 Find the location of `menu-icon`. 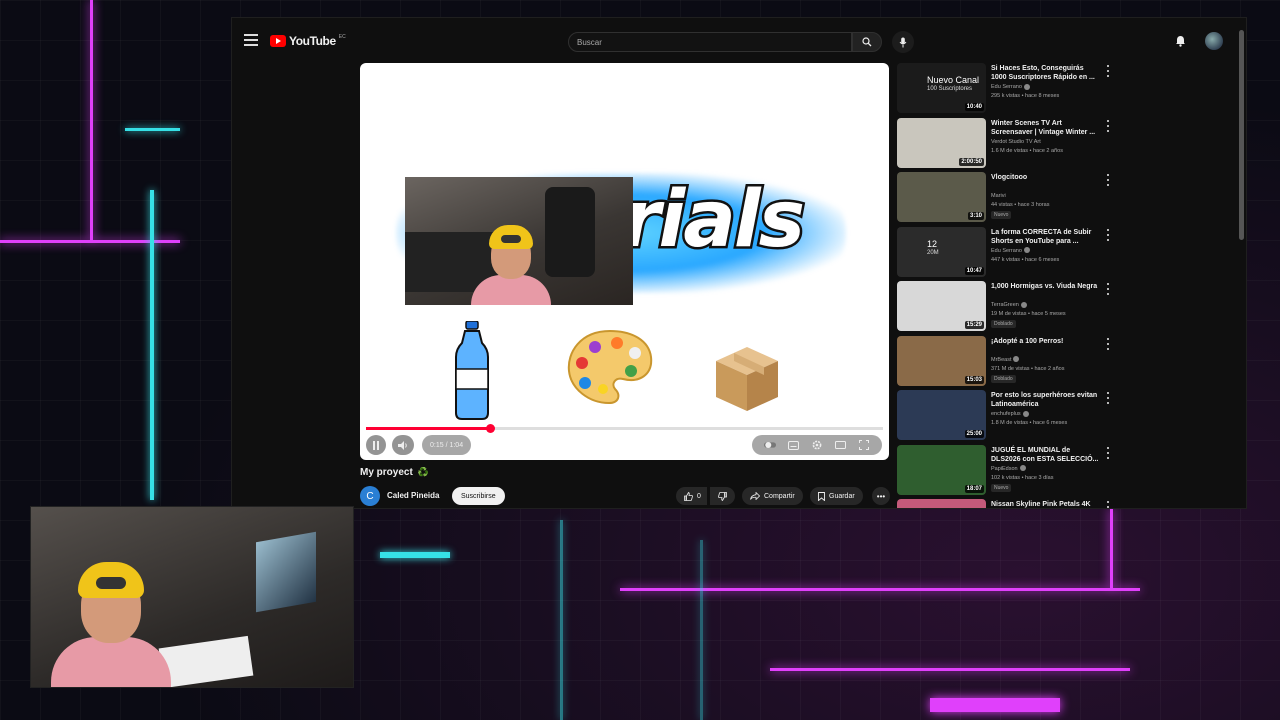

menu-icon is located at coordinates (251, 40).